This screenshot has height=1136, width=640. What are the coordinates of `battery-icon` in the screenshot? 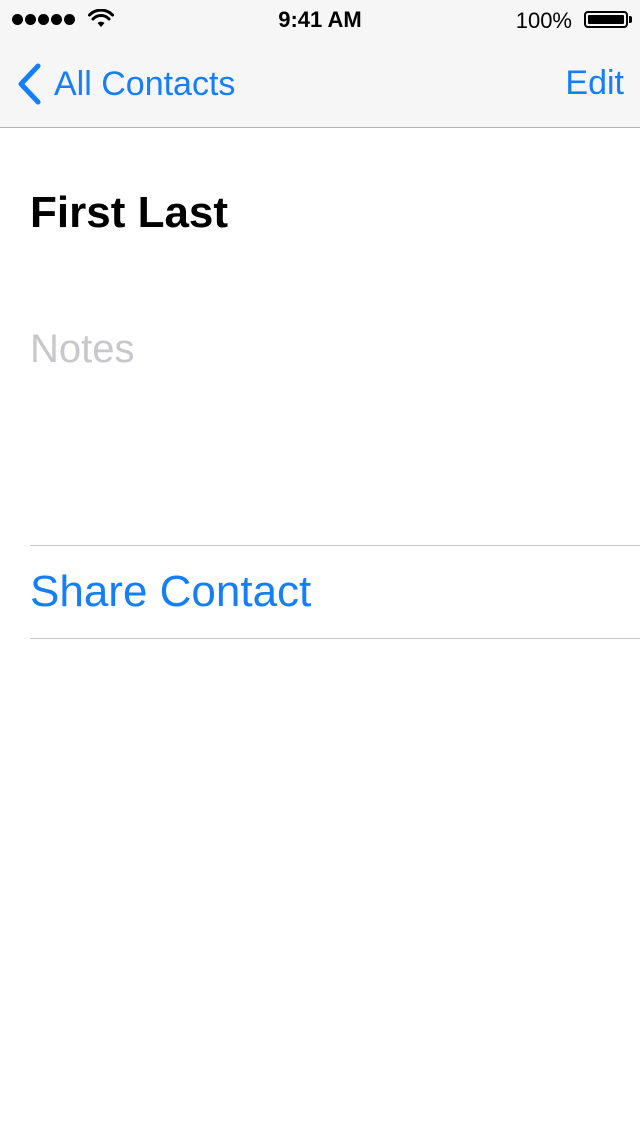 It's located at (608, 19).